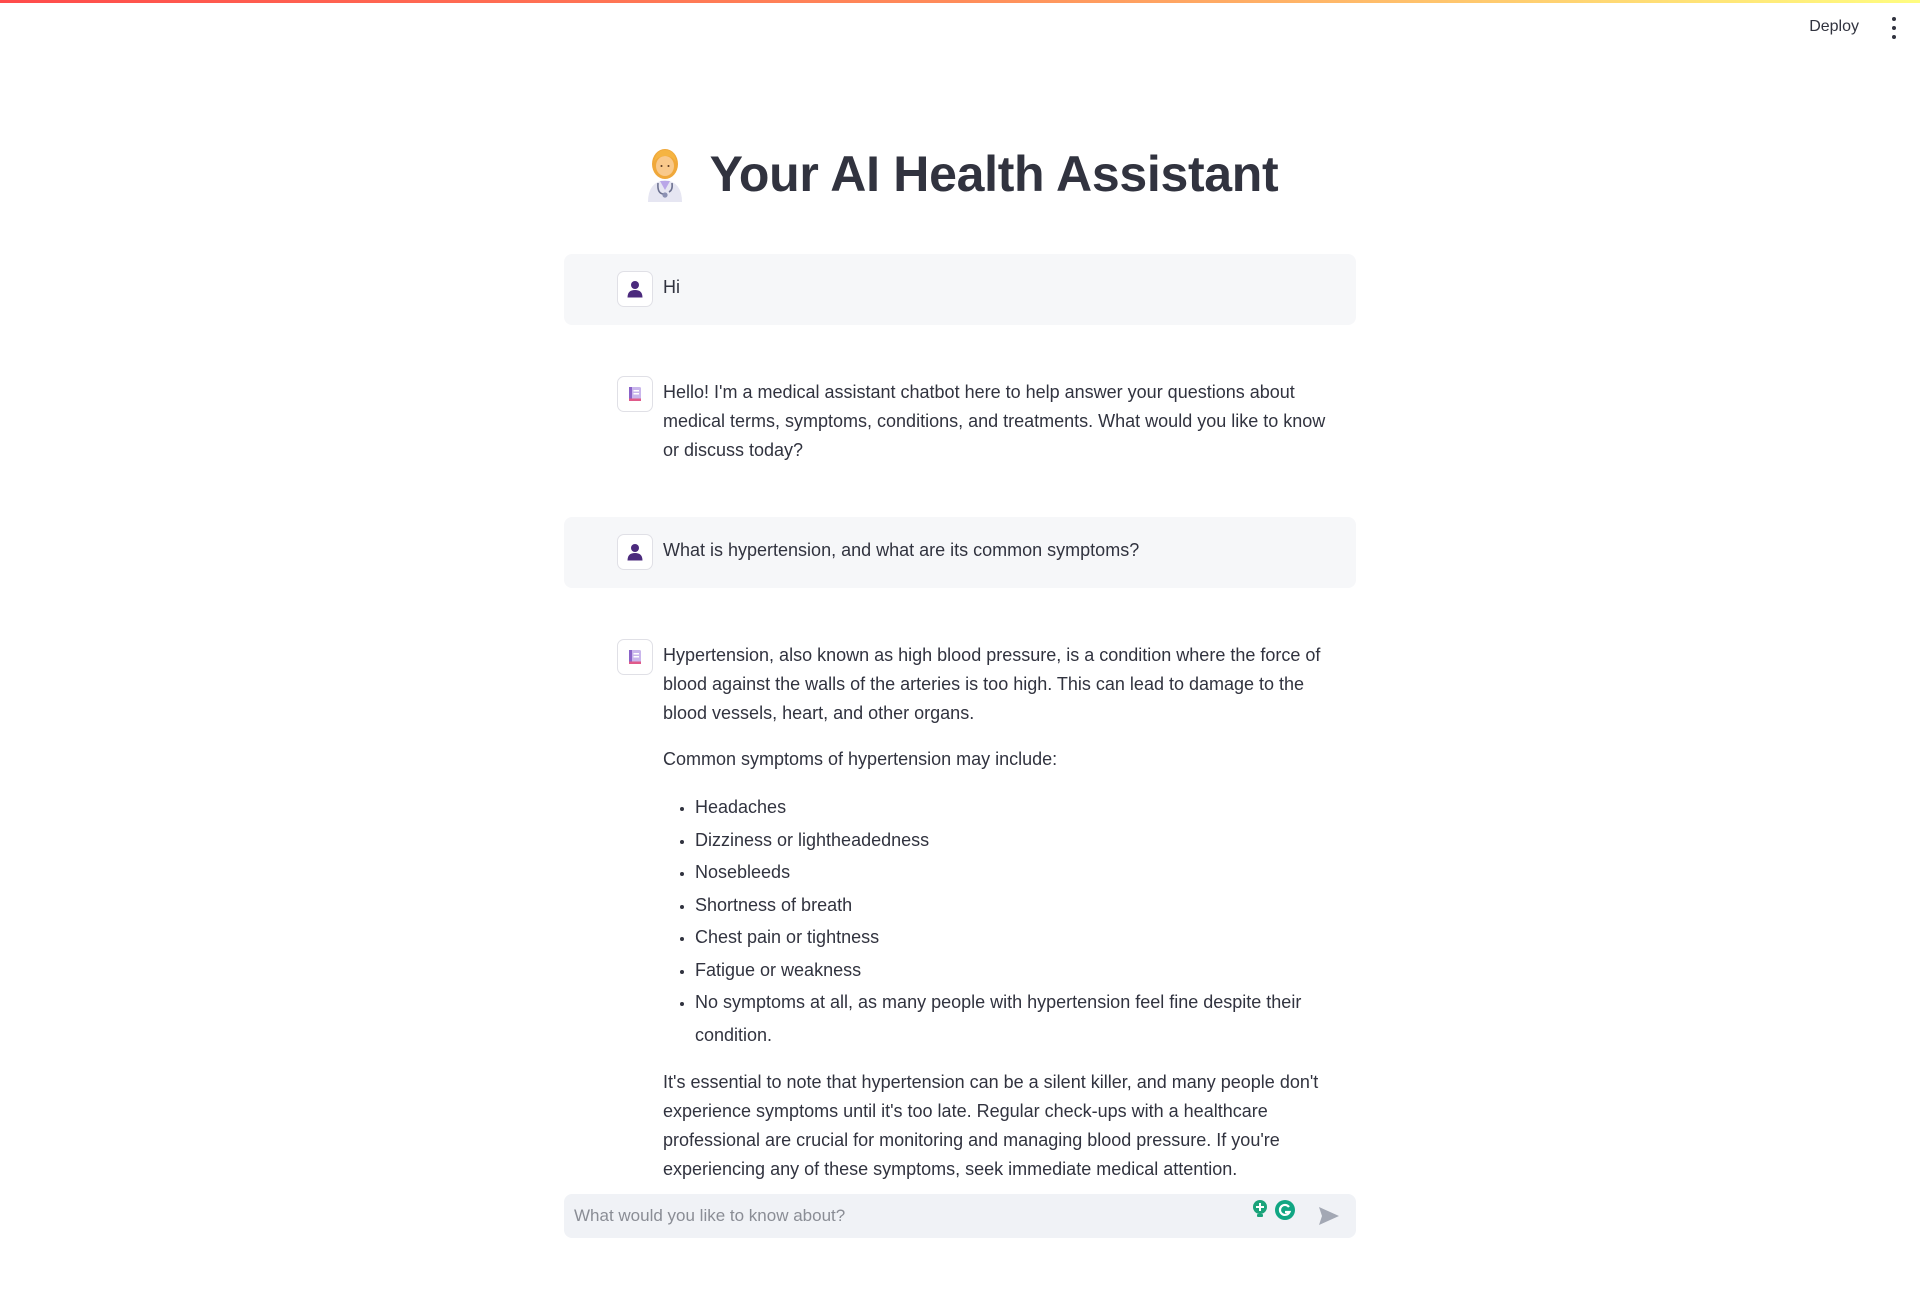 Image resolution: width=1920 pixels, height=1300 pixels. I want to click on list-item: Fatigue or weakness, so click(1017, 970).